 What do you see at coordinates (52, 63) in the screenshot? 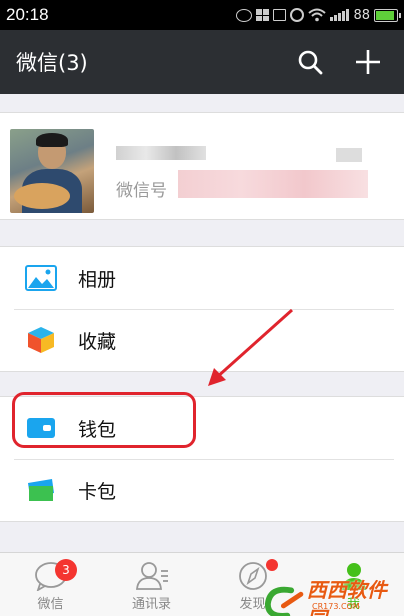
I see `app-title: 微信(3)` at bounding box center [52, 63].